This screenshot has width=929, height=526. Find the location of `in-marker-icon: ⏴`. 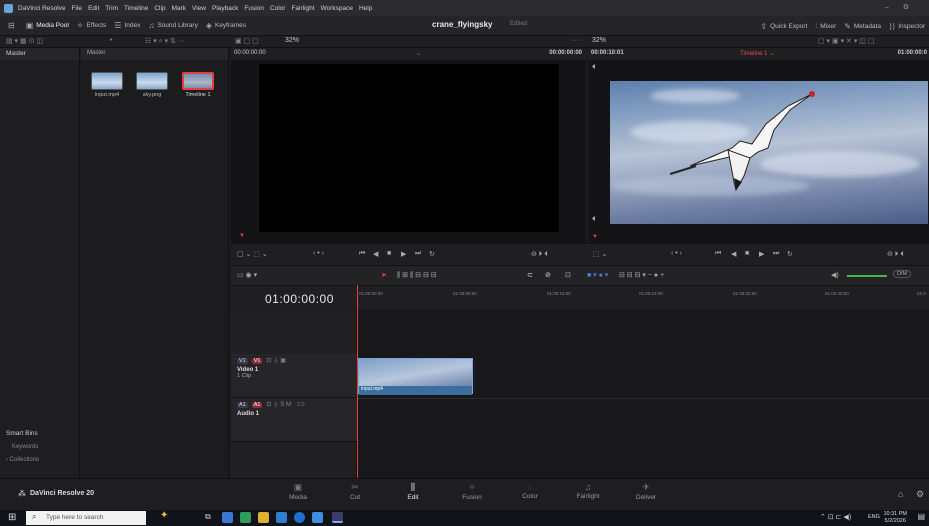

in-marker-icon: ⏴ is located at coordinates (594, 68).